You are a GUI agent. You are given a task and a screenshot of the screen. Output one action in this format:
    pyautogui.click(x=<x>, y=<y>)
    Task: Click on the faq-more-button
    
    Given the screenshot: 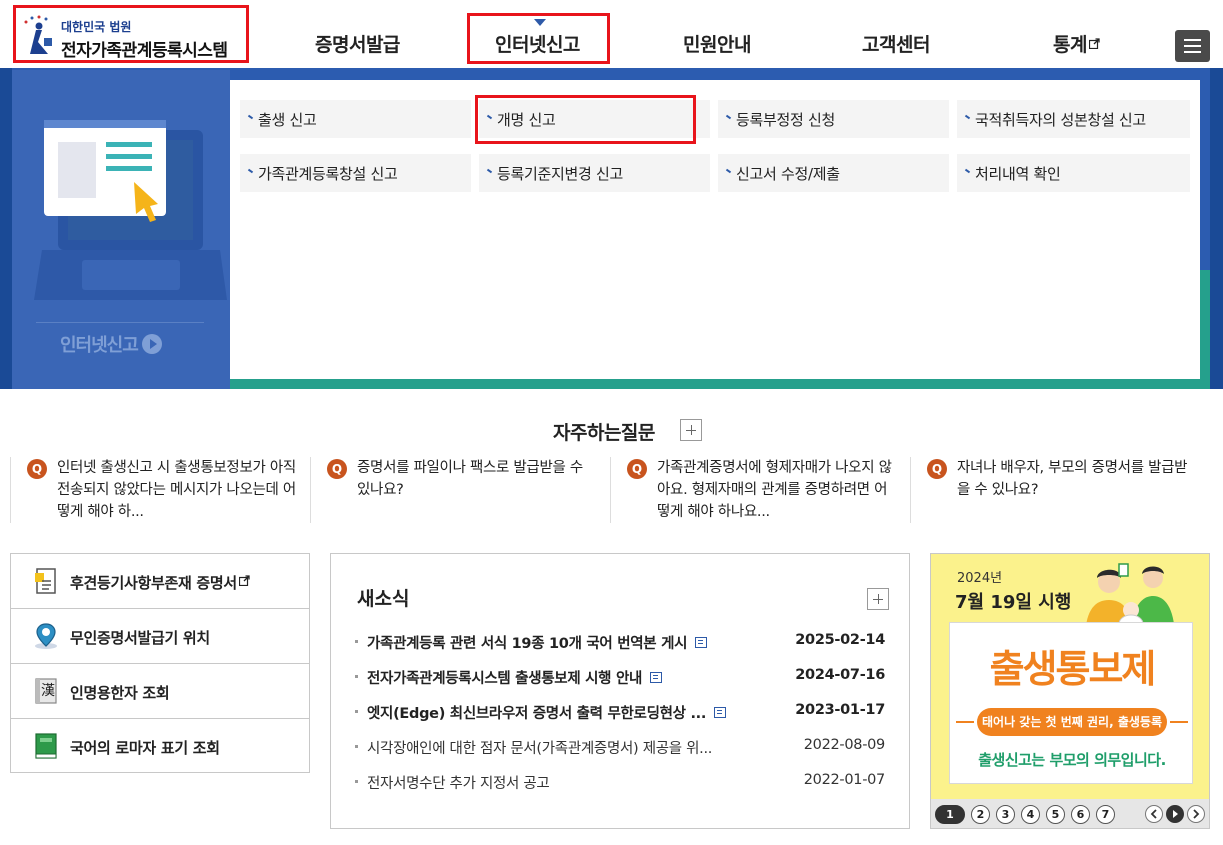 What is the action you would take?
    pyautogui.click(x=691, y=430)
    